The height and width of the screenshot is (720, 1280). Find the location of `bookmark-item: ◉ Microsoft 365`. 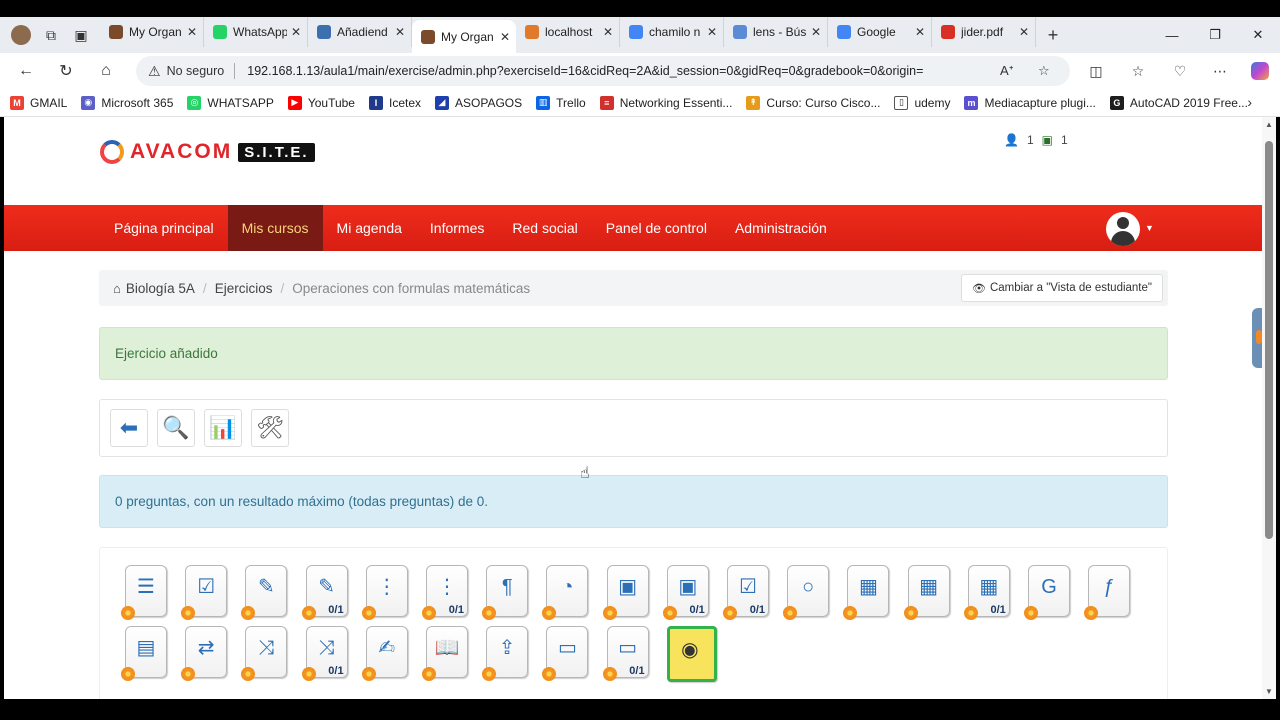

bookmark-item: ◉ Microsoft 365 is located at coordinates (127, 102).